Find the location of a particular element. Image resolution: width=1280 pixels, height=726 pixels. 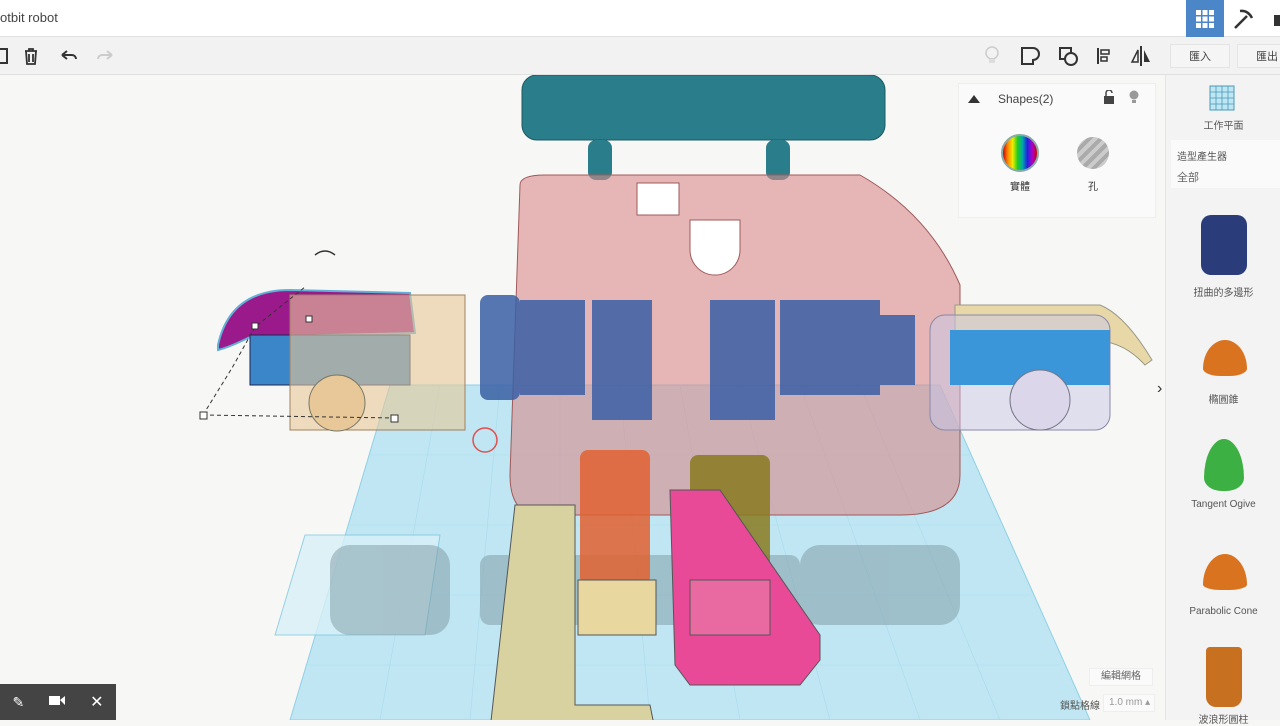

left-arm is located at coordinates (332, 359).